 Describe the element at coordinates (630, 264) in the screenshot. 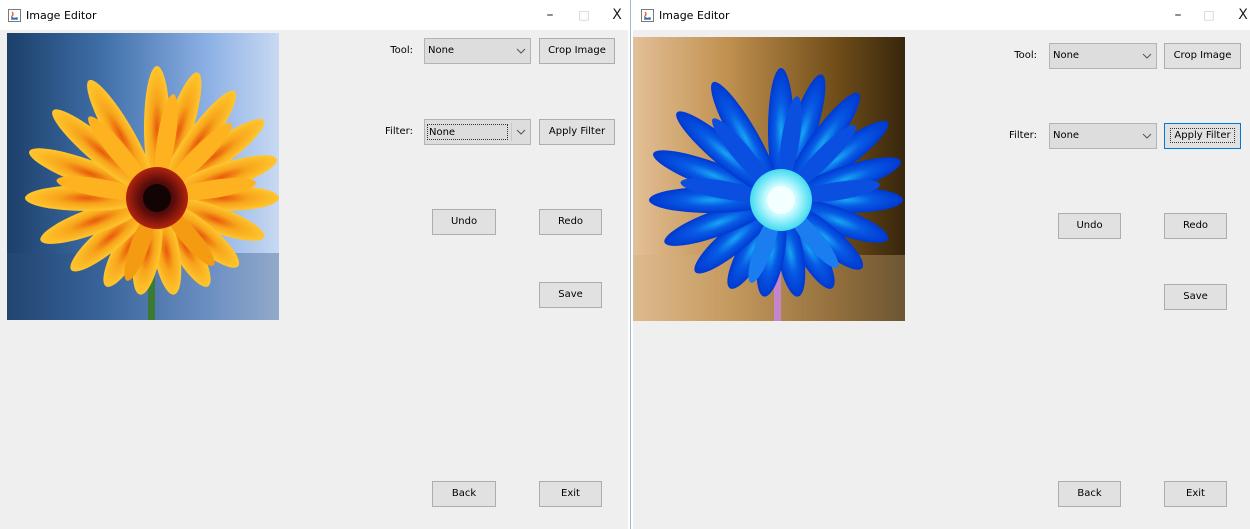

I see `window-divider` at that location.